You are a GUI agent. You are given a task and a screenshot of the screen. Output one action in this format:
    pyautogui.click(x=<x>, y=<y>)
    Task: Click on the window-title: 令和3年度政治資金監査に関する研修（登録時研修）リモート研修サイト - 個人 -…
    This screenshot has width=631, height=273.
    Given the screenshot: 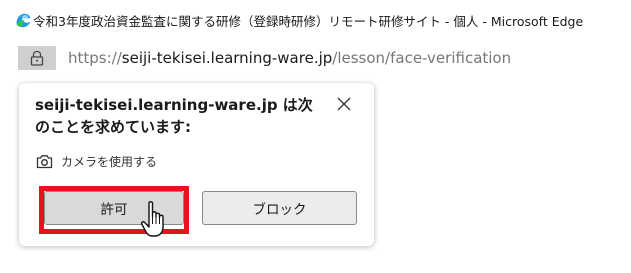 What is the action you would take?
    pyautogui.click(x=308, y=21)
    